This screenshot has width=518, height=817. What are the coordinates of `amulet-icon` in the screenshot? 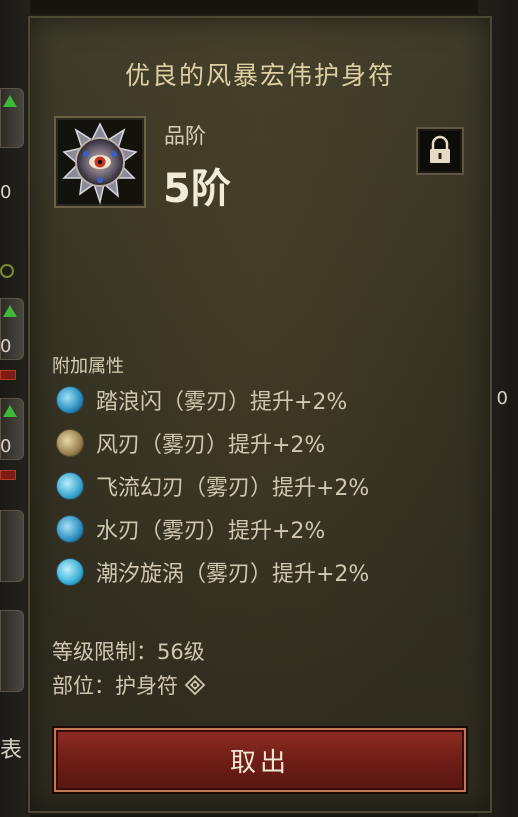 It's located at (100, 163).